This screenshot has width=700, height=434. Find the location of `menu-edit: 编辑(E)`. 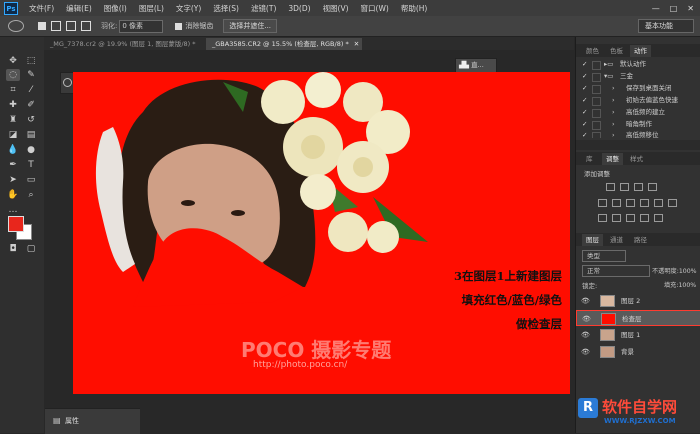

menu-edit: 编辑(E) is located at coordinates (79, 8).